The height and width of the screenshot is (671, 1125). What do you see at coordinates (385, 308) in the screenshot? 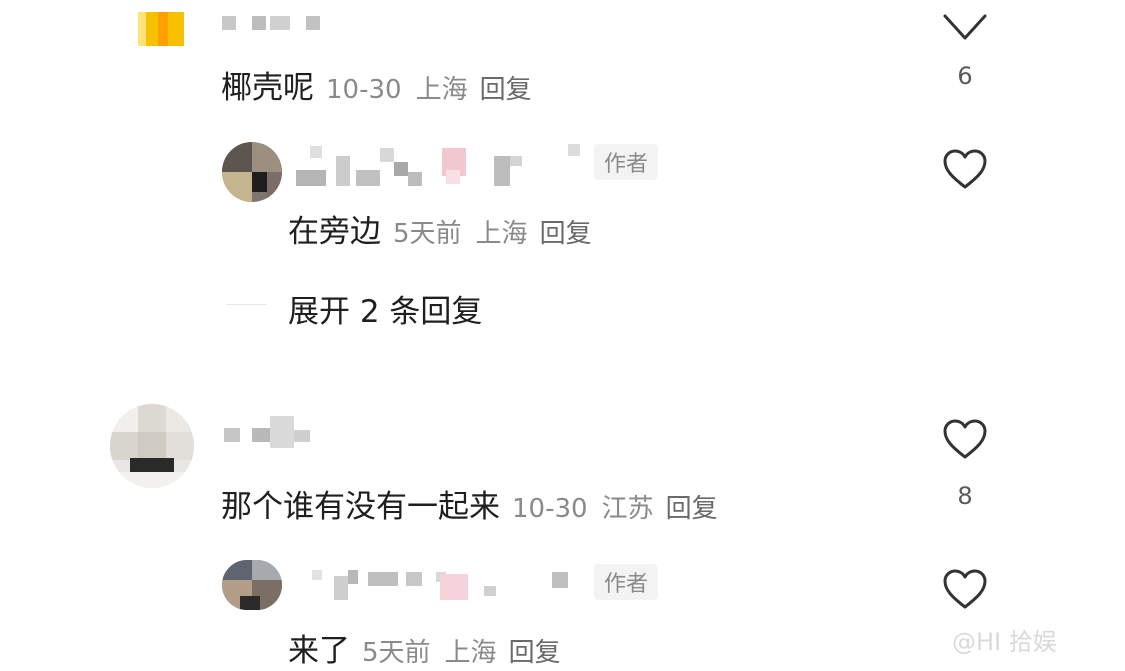
I see `expand-replies-button: 展开 2 条回复` at bounding box center [385, 308].